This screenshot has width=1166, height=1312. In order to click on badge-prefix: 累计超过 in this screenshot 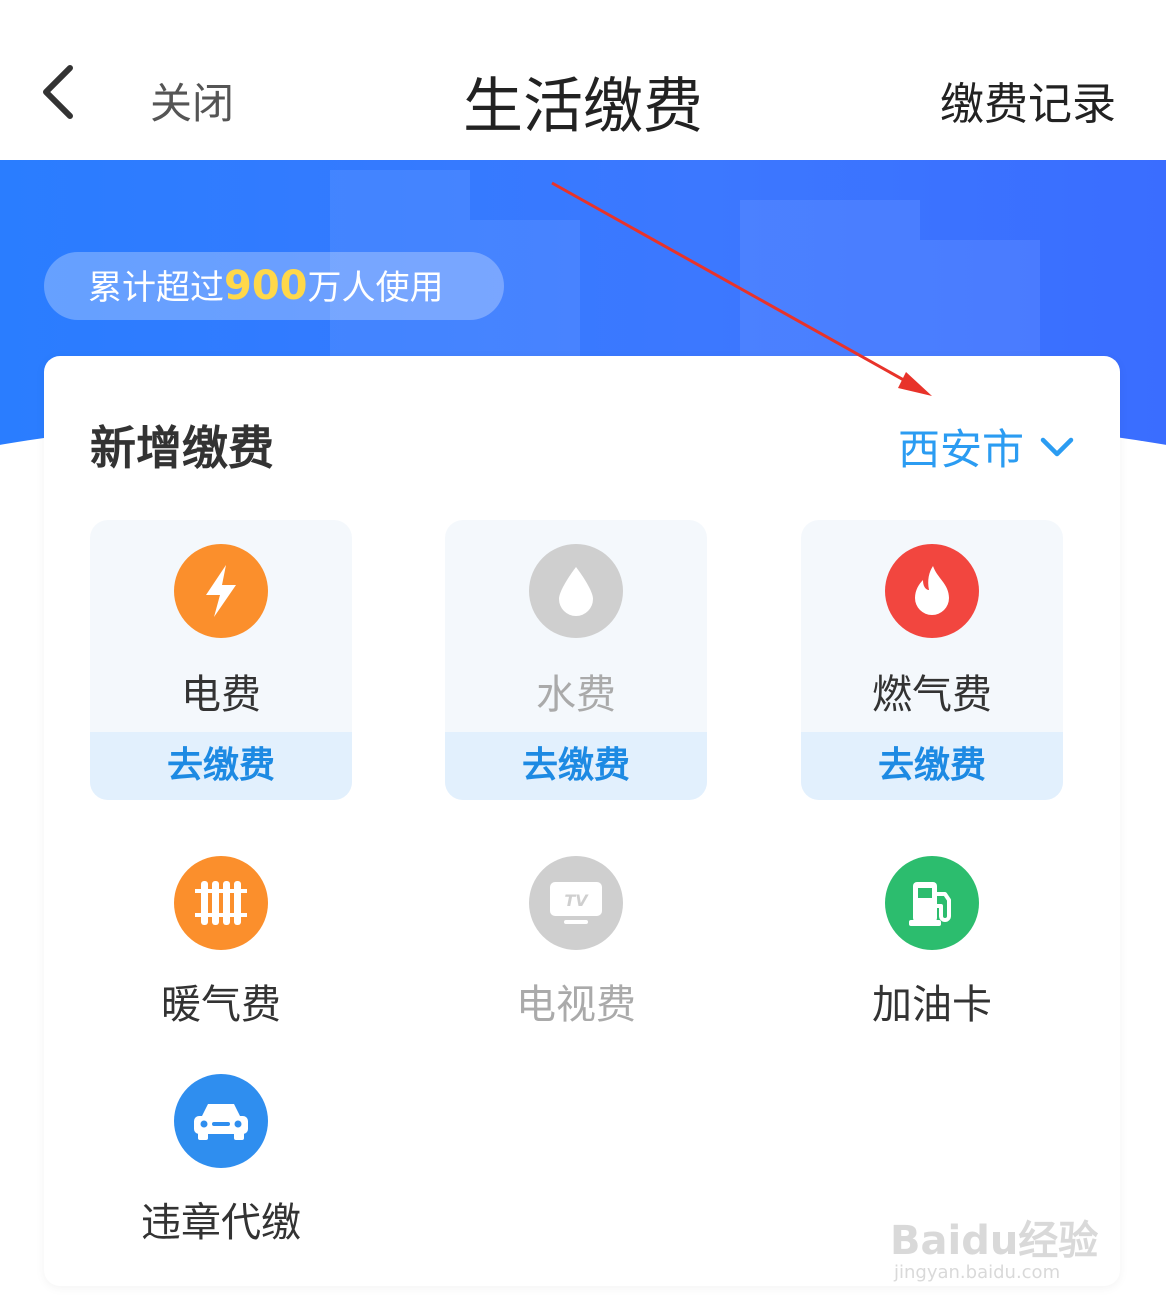, I will do `click(156, 288)`.